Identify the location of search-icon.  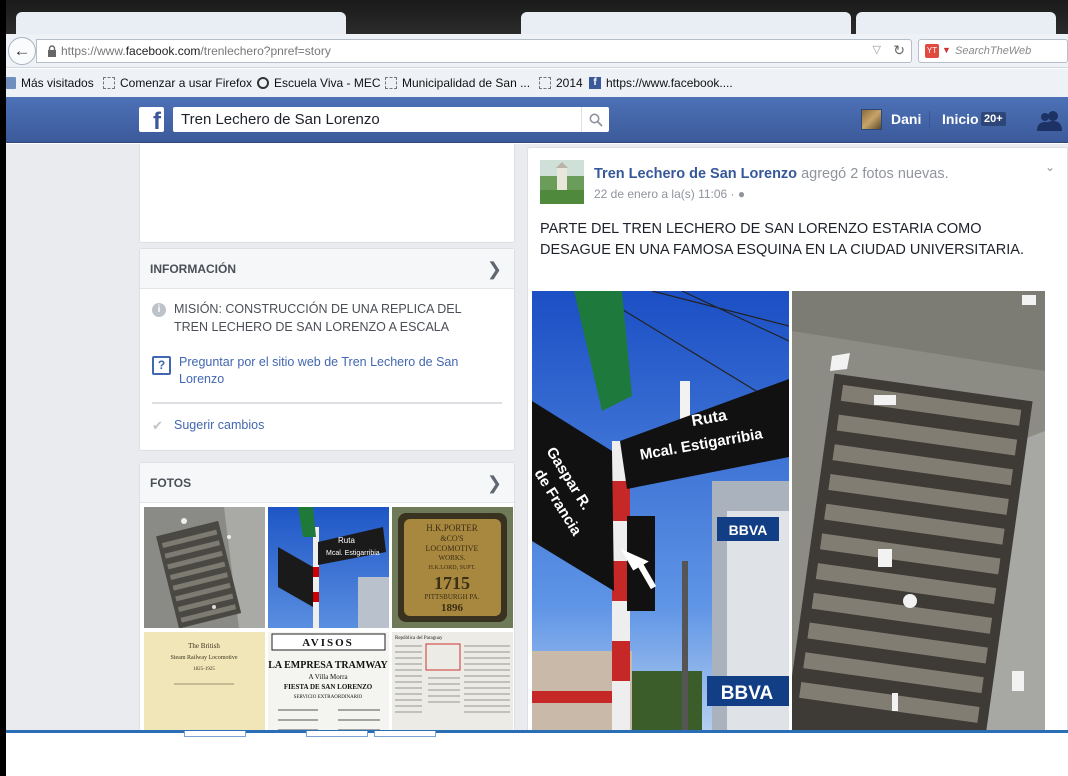
(596, 120).